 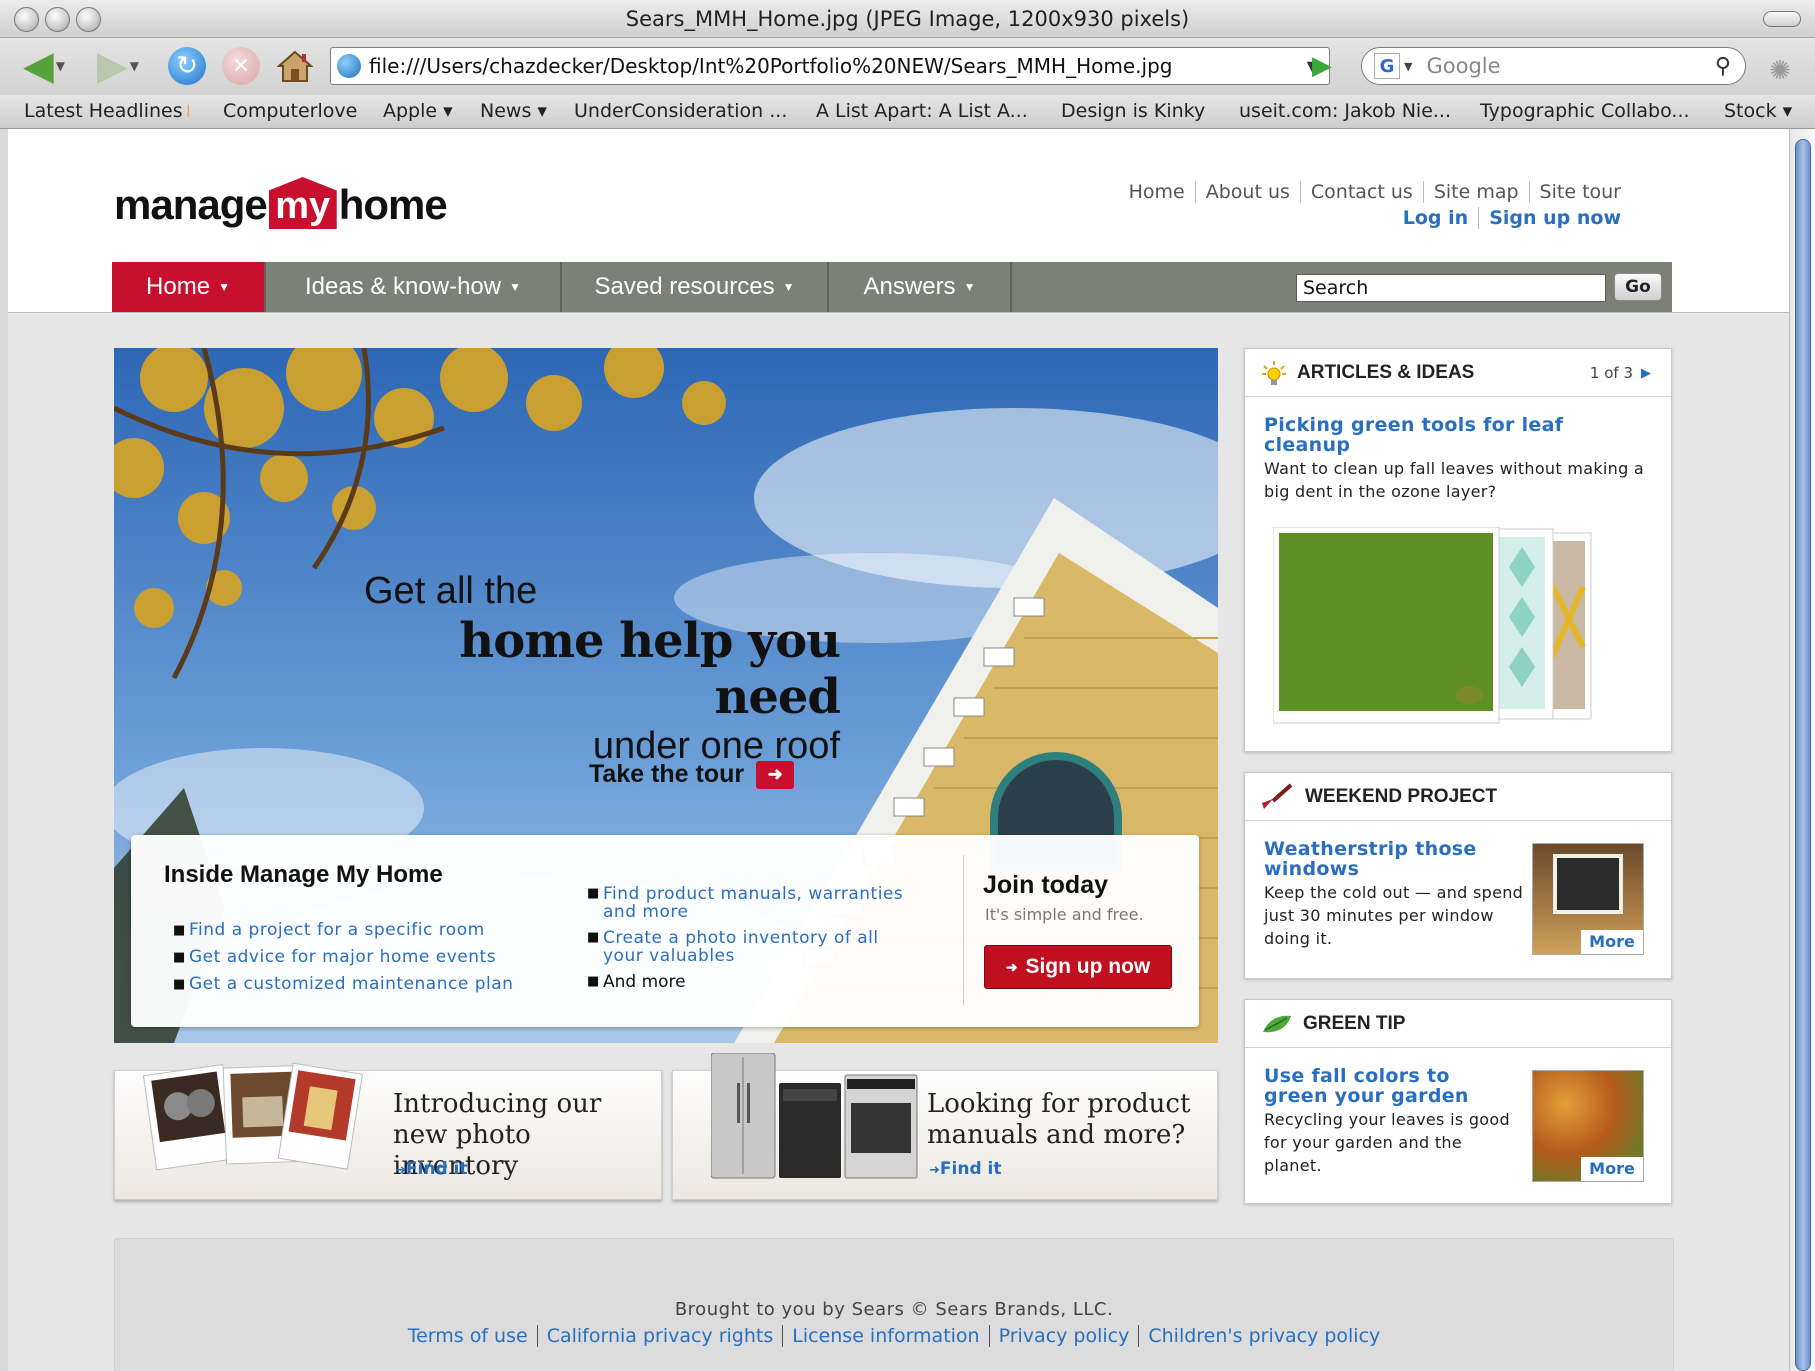 I want to click on bookmark-item: Computerlove, so click(x=290, y=111).